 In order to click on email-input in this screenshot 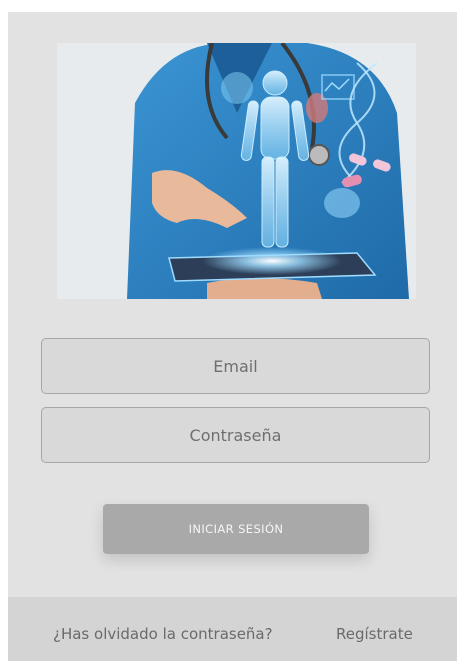, I will do `click(235, 366)`.